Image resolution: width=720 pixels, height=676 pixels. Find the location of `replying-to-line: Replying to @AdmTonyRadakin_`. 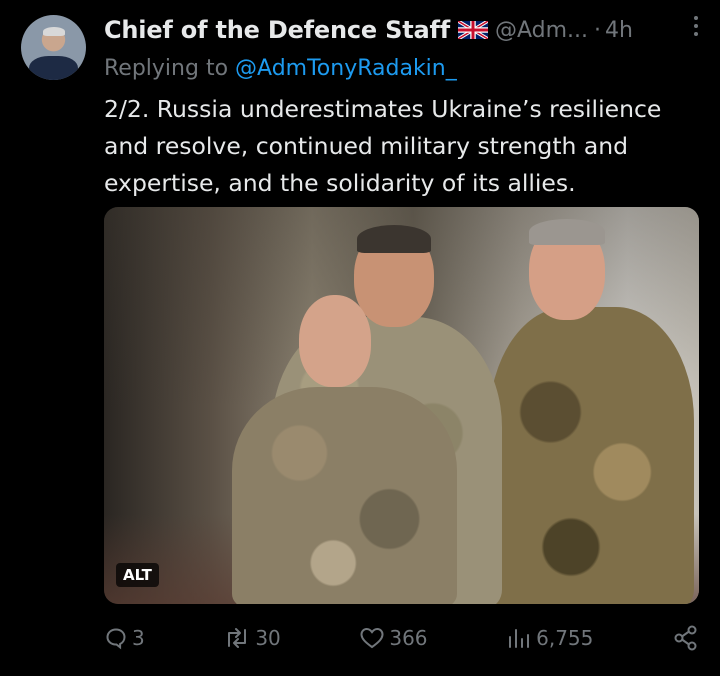

replying-to-line: Replying to @AdmTonyRadakin_ is located at coordinates (280, 68).